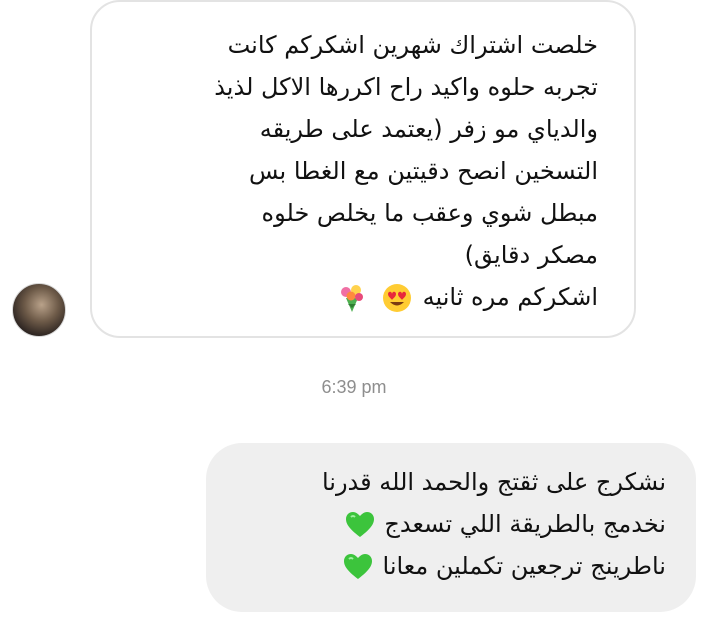 The height and width of the screenshot is (622, 708). What do you see at coordinates (406, 87) in the screenshot?
I see `incoming-message-line: تجربه حلوه واكيد راح اكررها الاكل لذيذ` at bounding box center [406, 87].